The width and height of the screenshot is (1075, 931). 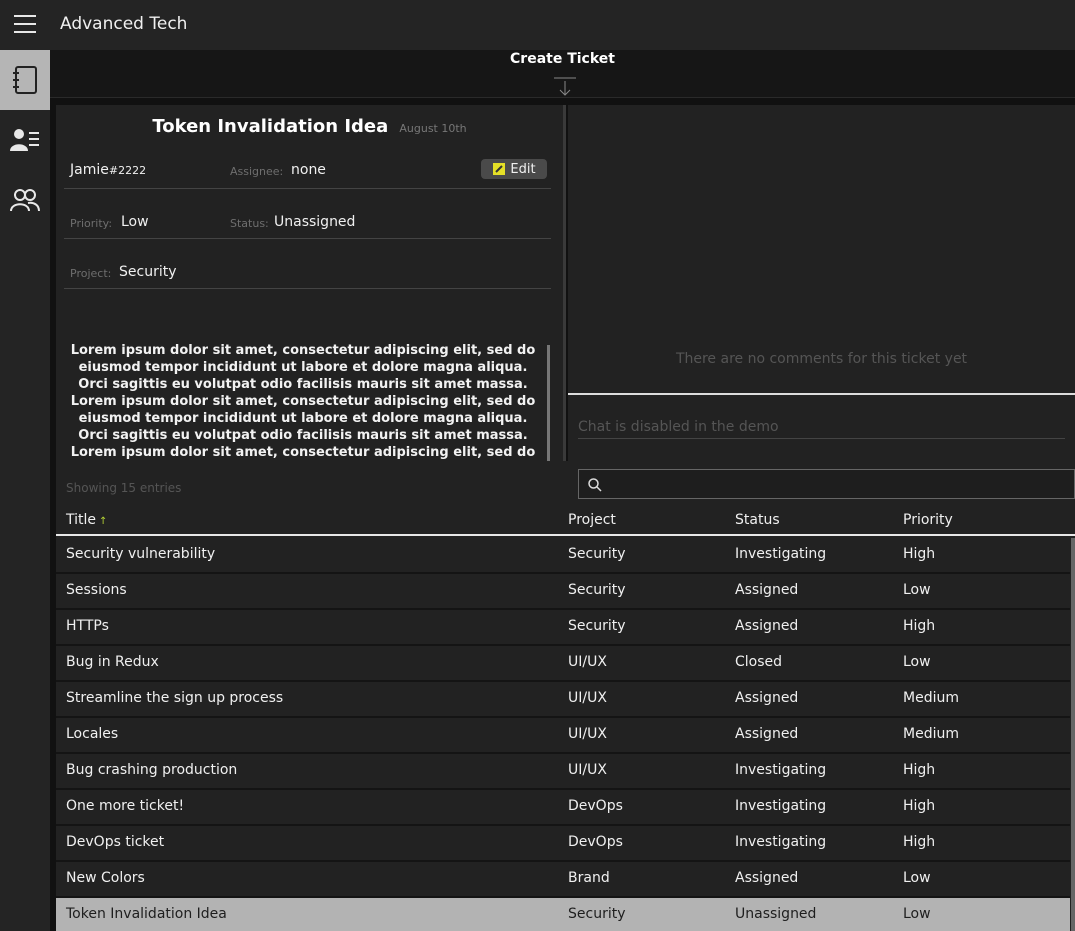 I want to click on cell-title: One more ticket!, so click(x=125, y=806).